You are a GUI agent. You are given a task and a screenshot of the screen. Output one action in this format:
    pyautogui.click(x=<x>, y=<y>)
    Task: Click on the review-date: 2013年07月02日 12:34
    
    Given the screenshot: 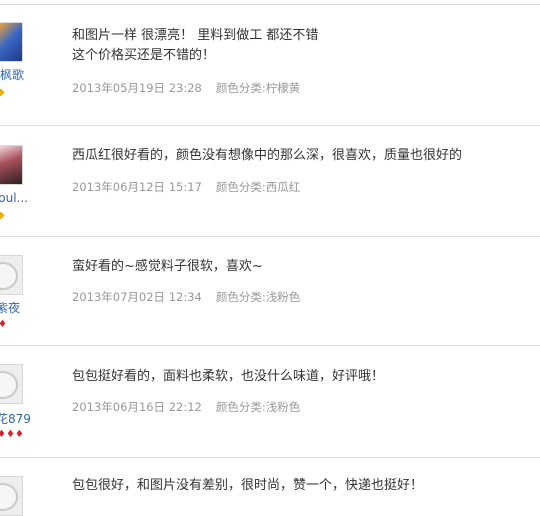 What is the action you would take?
    pyautogui.click(x=137, y=297)
    